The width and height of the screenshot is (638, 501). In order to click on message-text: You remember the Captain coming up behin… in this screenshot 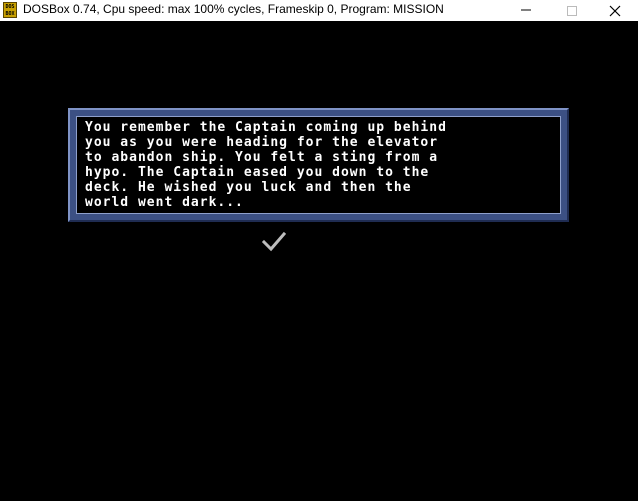, I will do `click(325, 165)`.